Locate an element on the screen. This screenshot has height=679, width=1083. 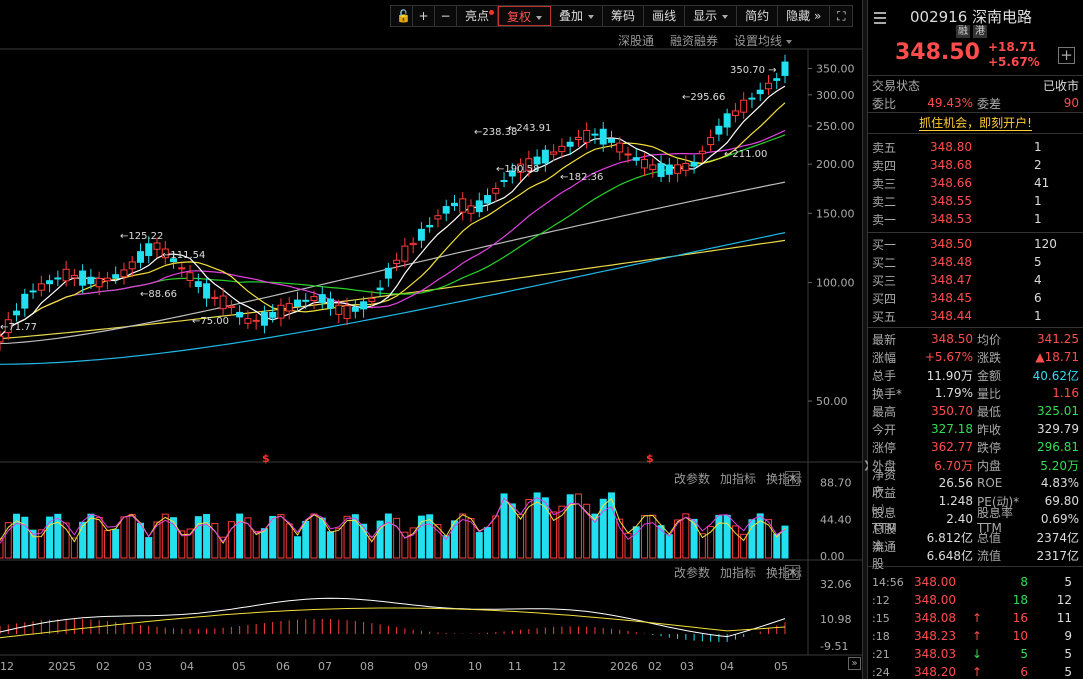
quote-row: 最高 350.70 最低 325.01 is located at coordinates (975, 411).